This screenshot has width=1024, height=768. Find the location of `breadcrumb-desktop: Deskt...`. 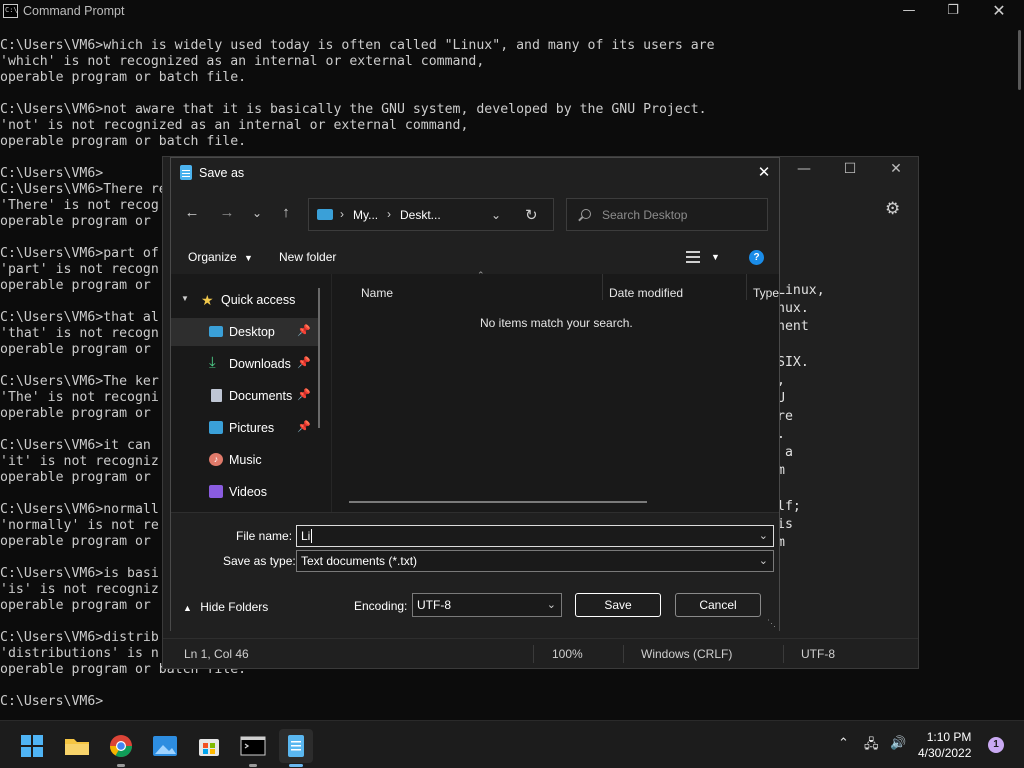

breadcrumb-desktop: Deskt... is located at coordinates (420, 215).